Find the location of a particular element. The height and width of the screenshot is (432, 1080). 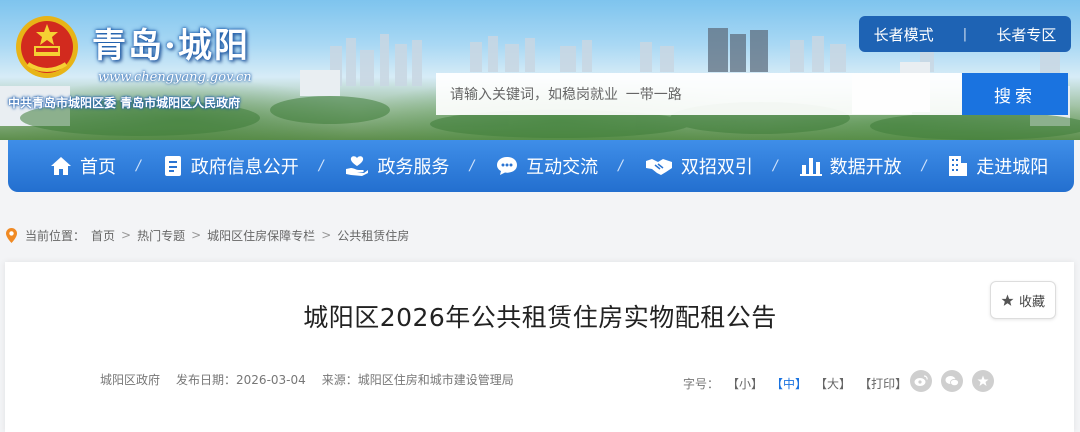

breadcrumb-prefix: 当前位置： is located at coordinates (55, 235).